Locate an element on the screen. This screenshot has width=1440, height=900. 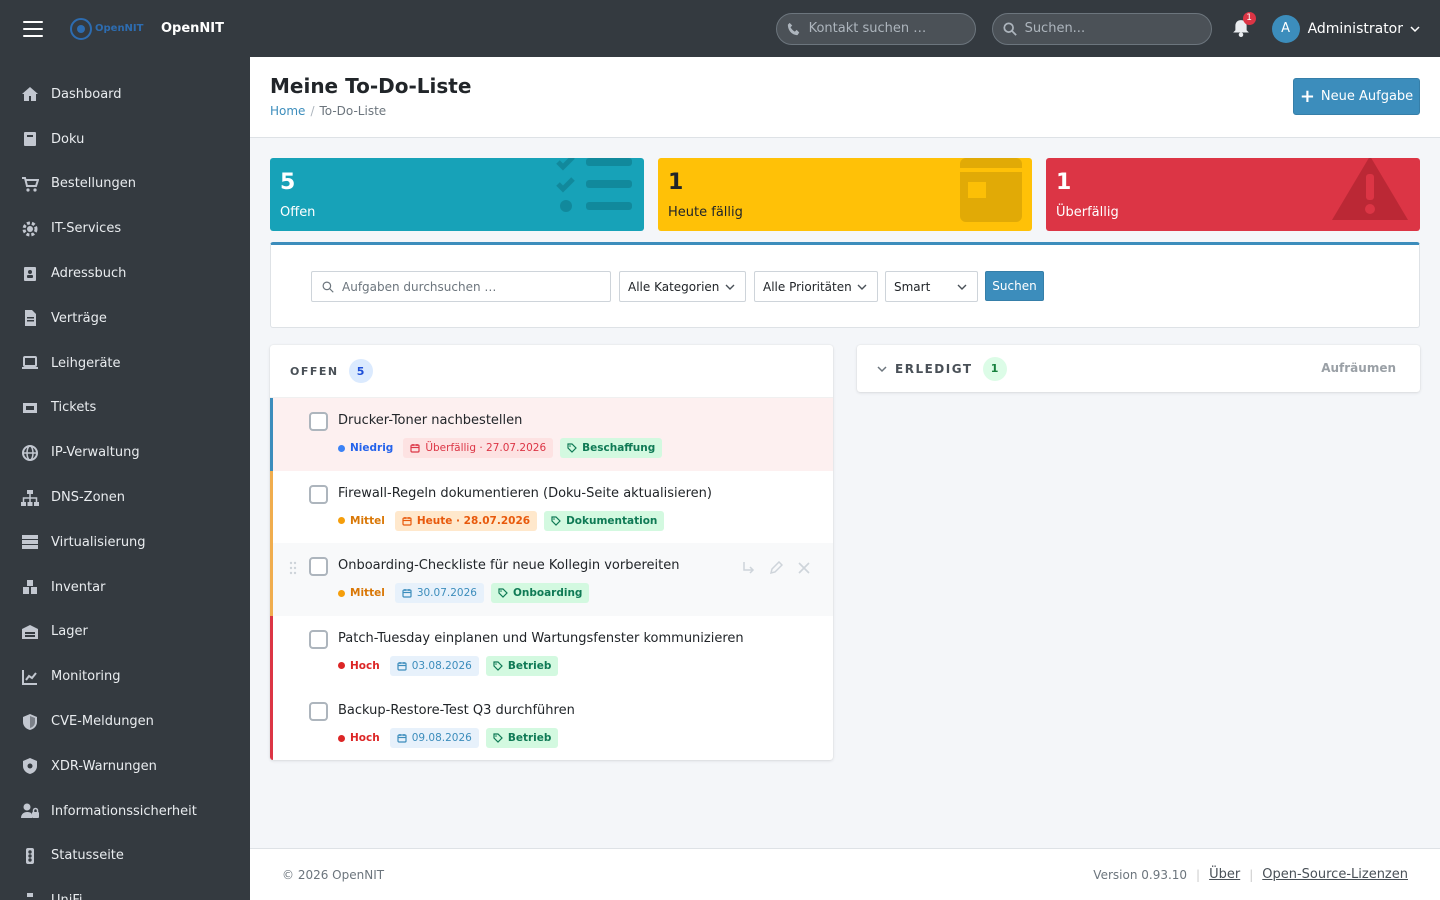
brand: OpenNIT OpenNIT is located at coordinates (146, 29).